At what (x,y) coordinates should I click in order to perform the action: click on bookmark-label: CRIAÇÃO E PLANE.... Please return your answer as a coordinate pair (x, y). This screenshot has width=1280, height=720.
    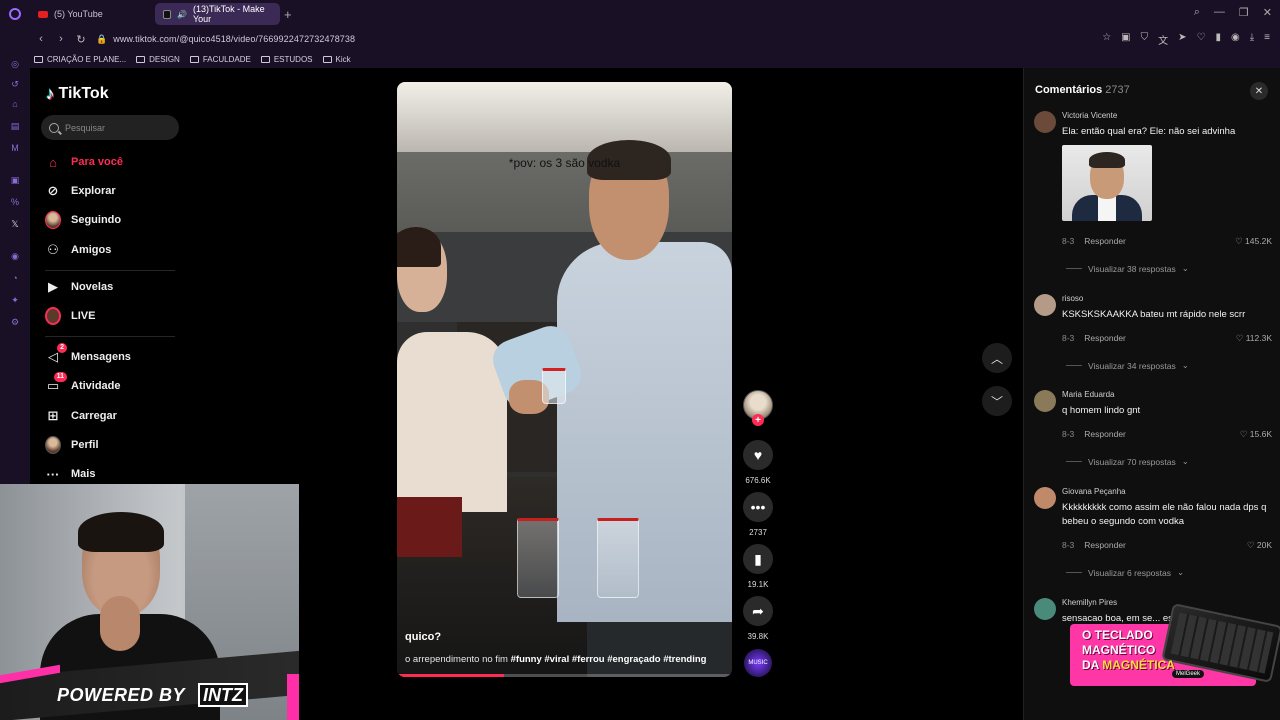
    Looking at the image, I should click on (87, 59).